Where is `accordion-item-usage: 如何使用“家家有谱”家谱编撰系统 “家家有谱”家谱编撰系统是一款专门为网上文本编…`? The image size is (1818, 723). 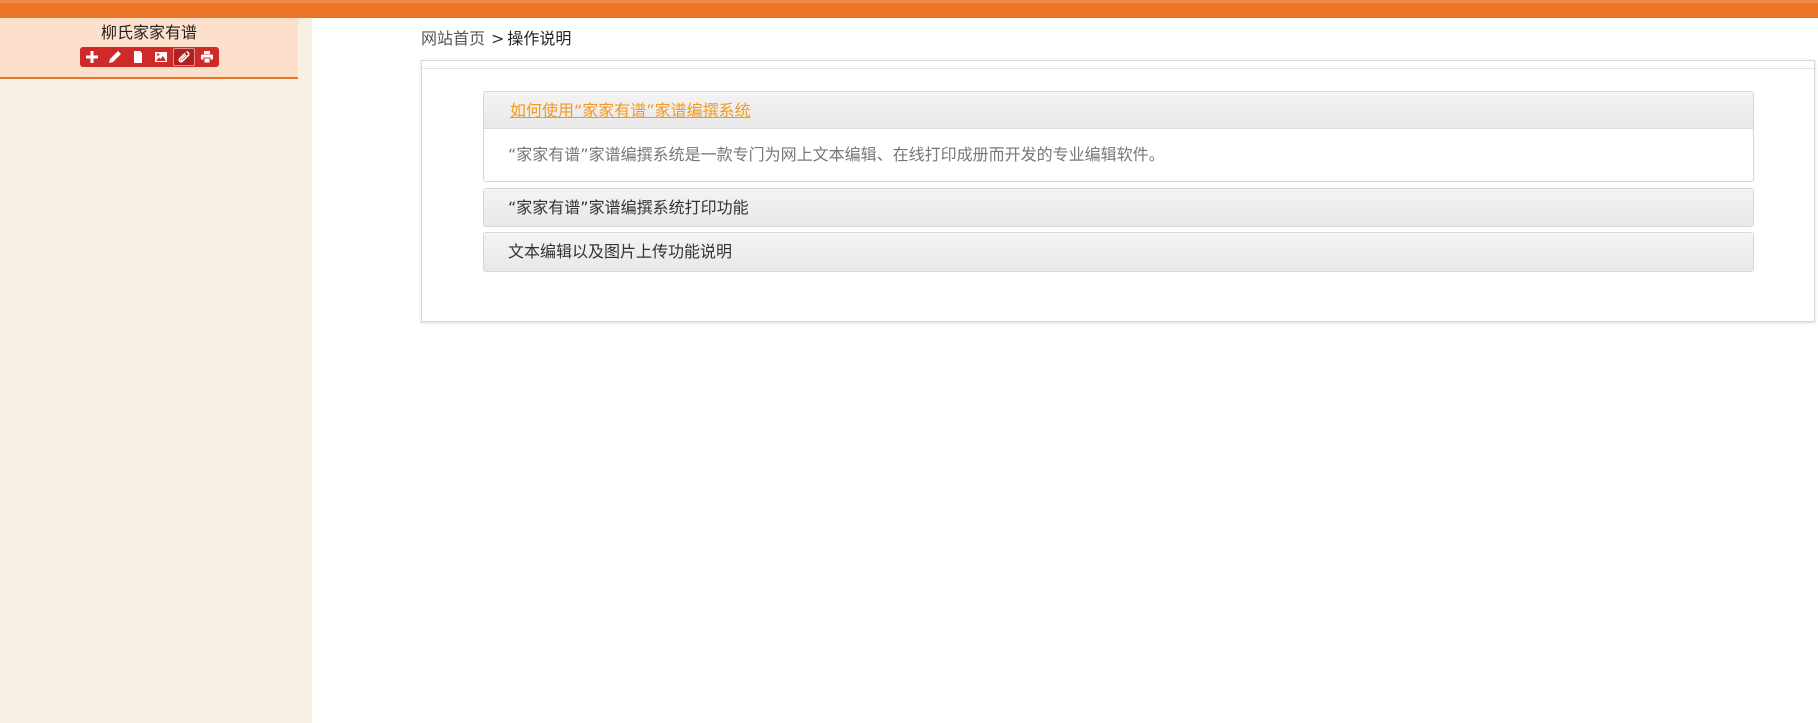 accordion-item-usage: 如何使用“家家有谱”家谱编撰系统 “家家有谱”家谱编撰系统是一款专门为网上文本编… is located at coordinates (1118, 136).